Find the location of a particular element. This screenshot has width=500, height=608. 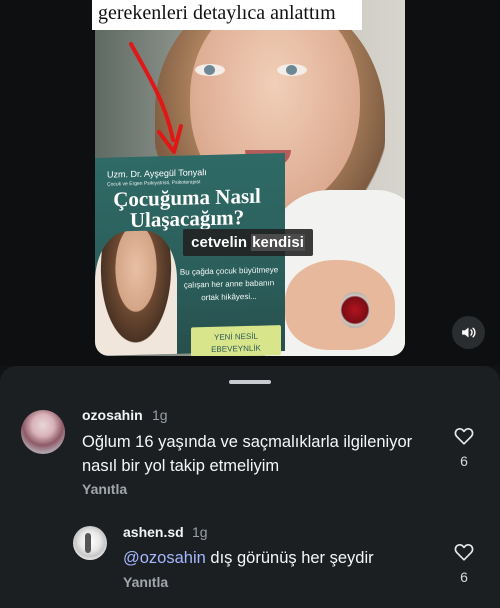

book-author-portrait is located at coordinates (136, 292).